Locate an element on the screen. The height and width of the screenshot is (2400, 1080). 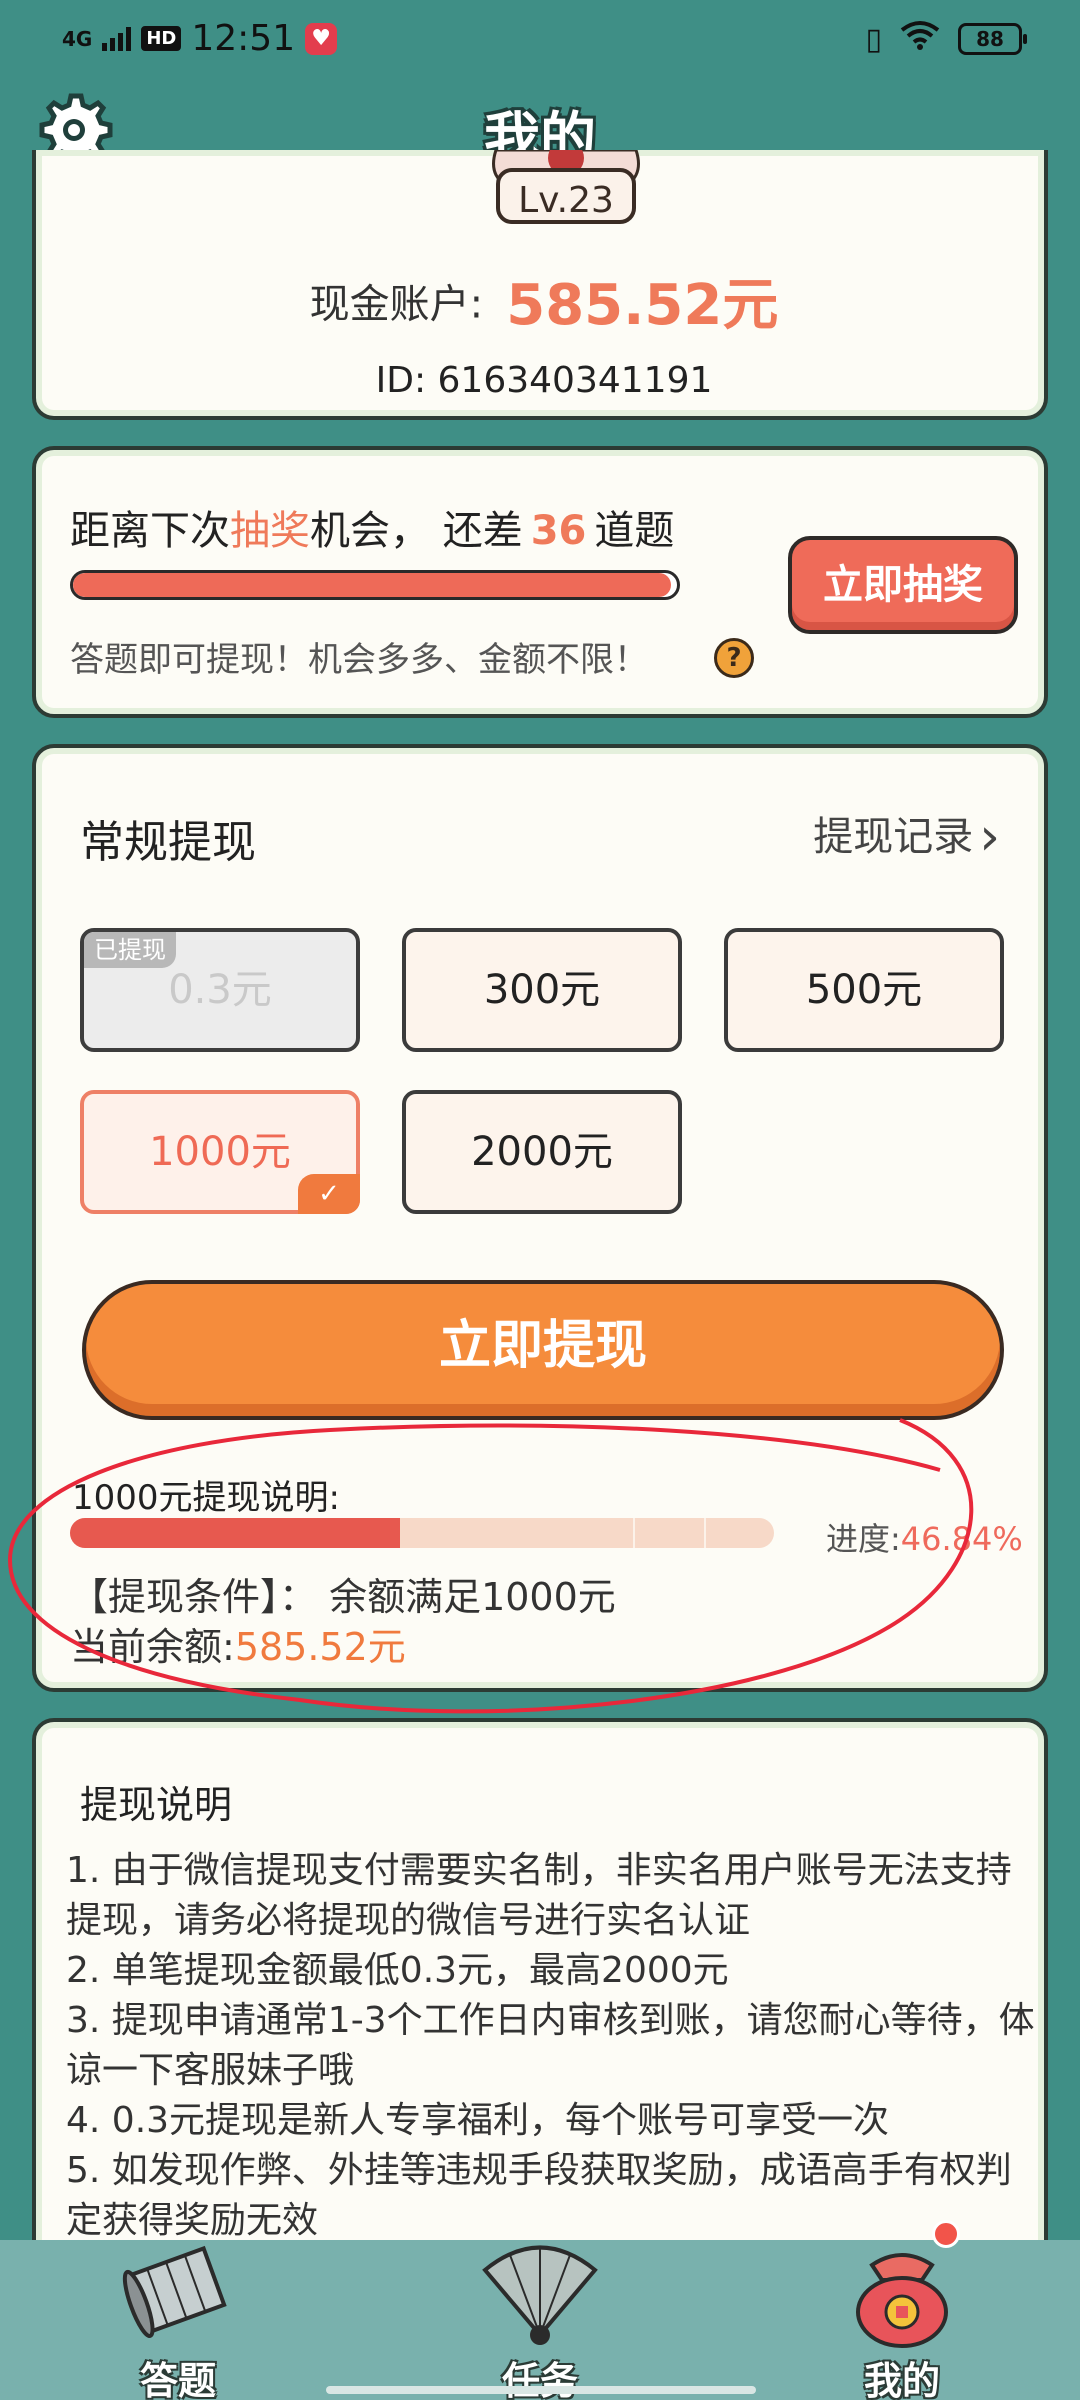
battery-icon: 88 is located at coordinates (992, 39).